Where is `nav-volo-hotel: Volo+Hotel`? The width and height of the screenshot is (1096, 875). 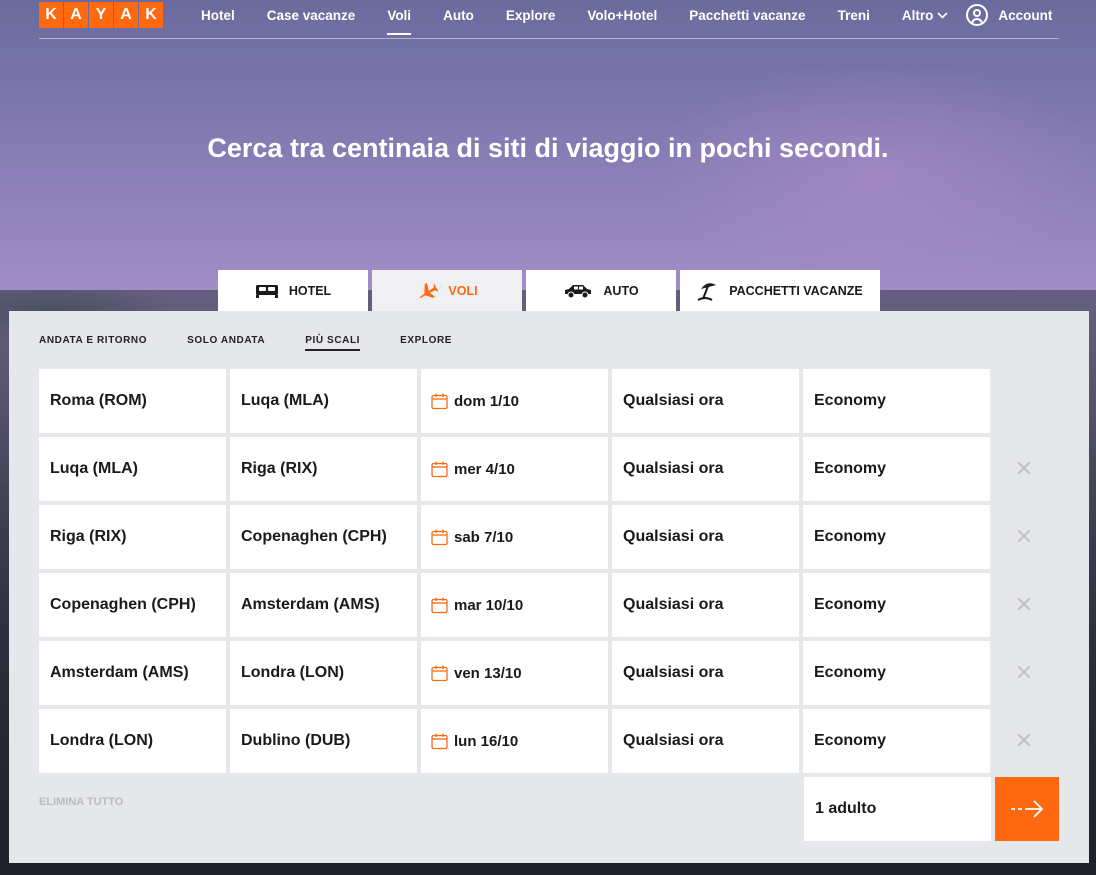
nav-volo-hotel: Volo+Hotel is located at coordinates (622, 17).